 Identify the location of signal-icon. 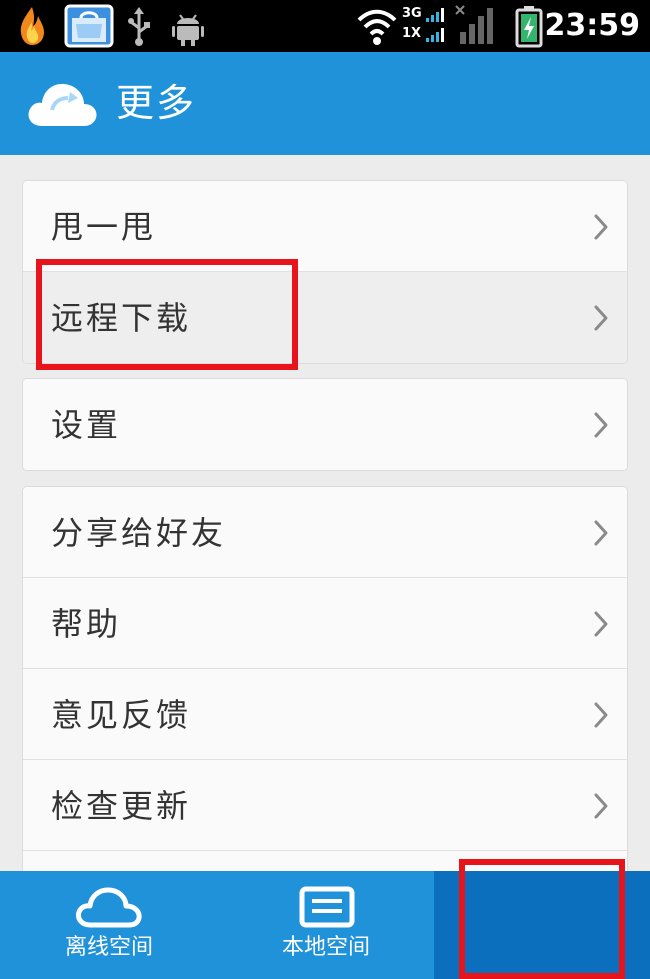
(474, 24).